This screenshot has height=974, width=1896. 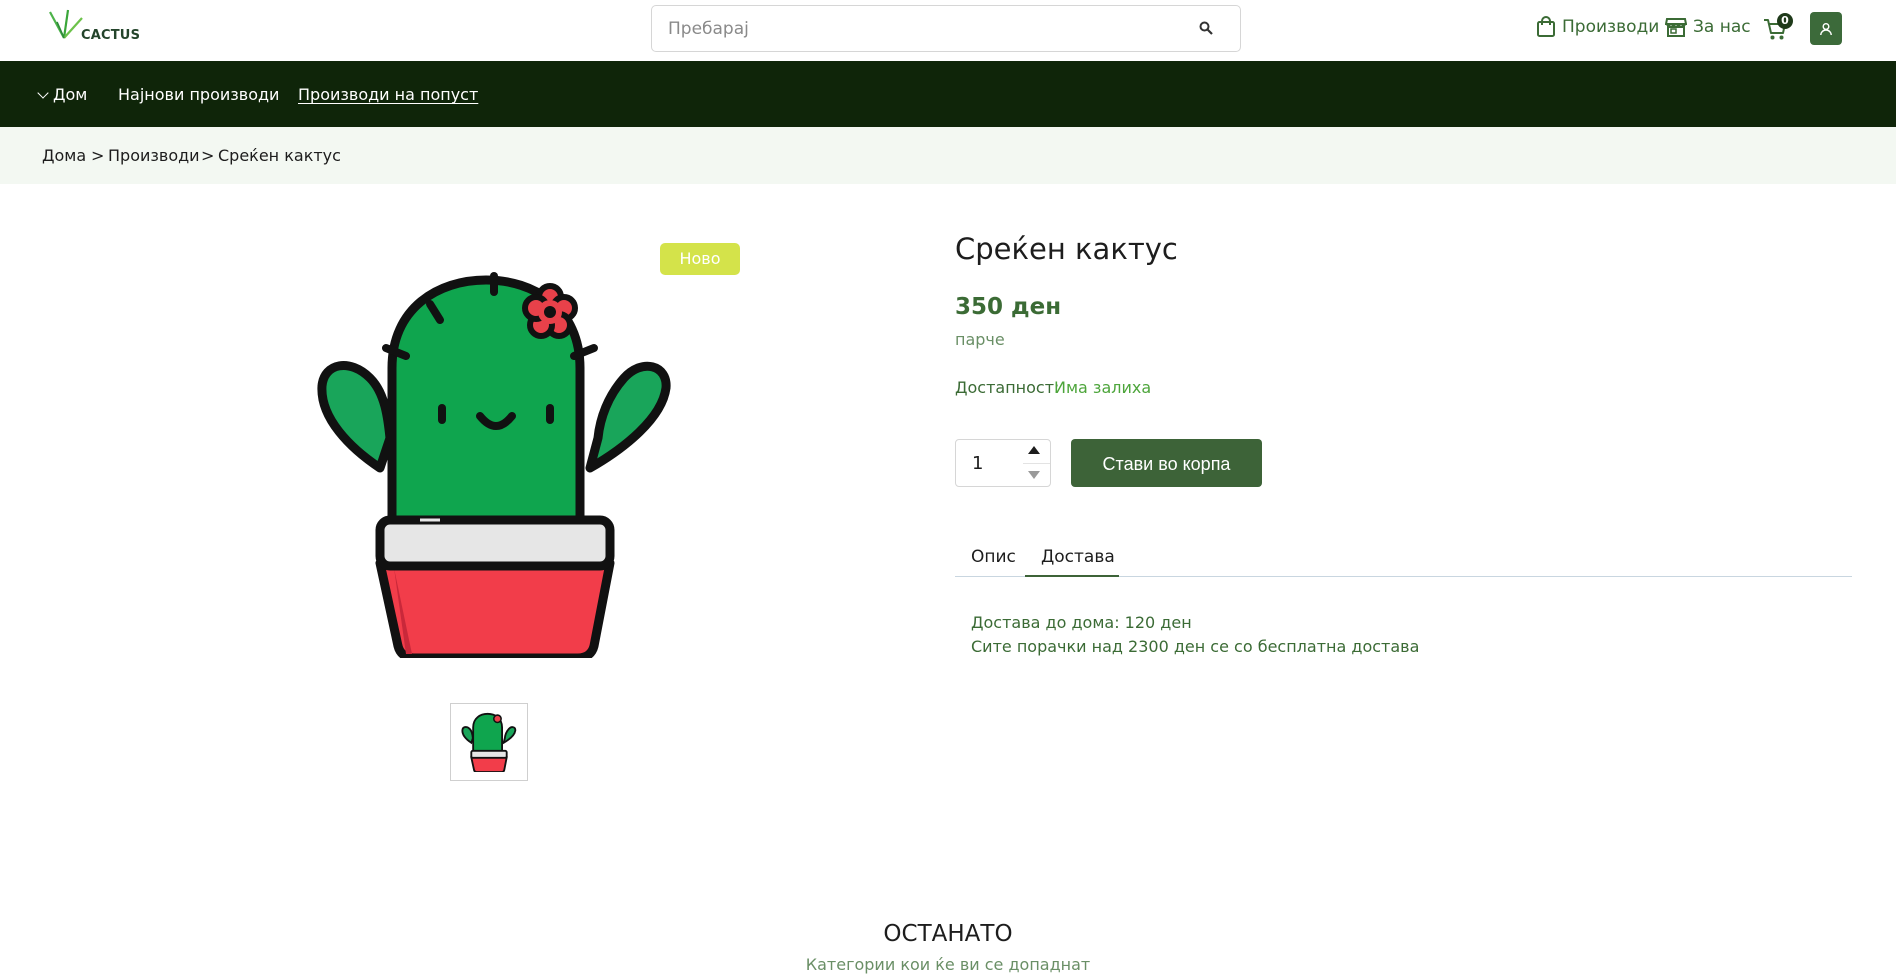 I want to click on nav-item-newest: Најнови производи, so click(x=198, y=94).